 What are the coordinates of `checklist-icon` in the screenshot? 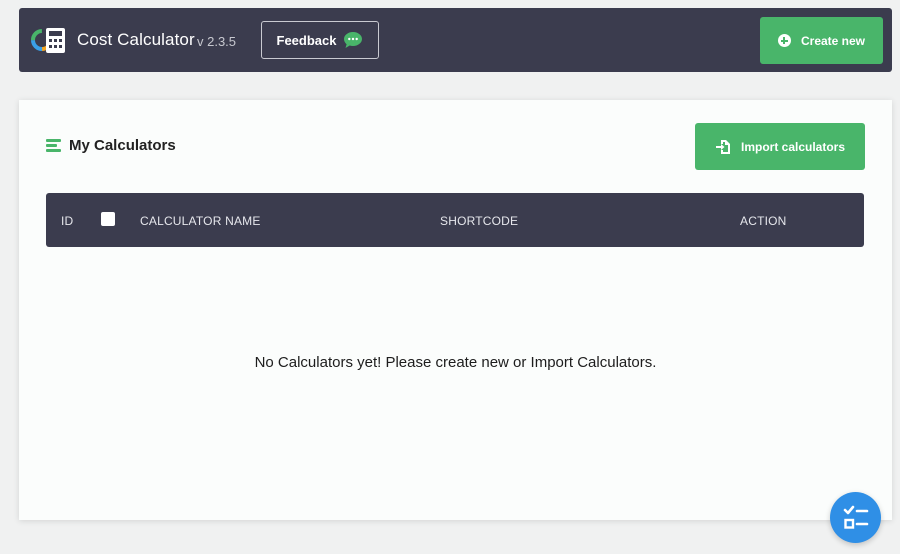 It's located at (855, 517).